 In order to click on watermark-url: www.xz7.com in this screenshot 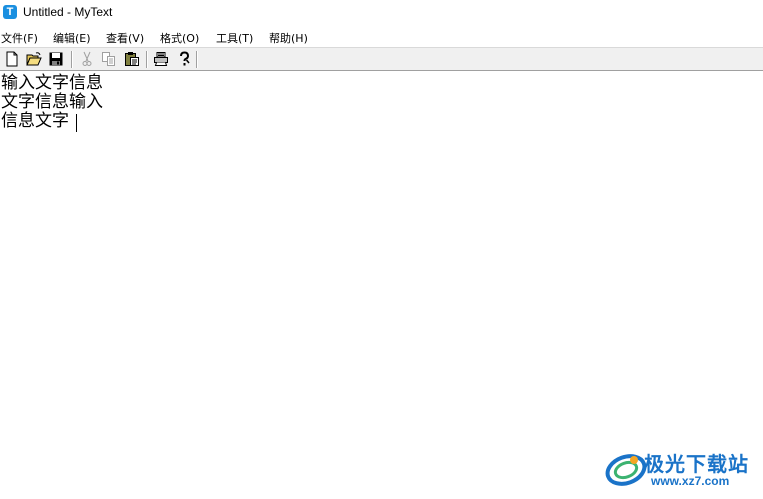, I will do `click(690, 481)`.